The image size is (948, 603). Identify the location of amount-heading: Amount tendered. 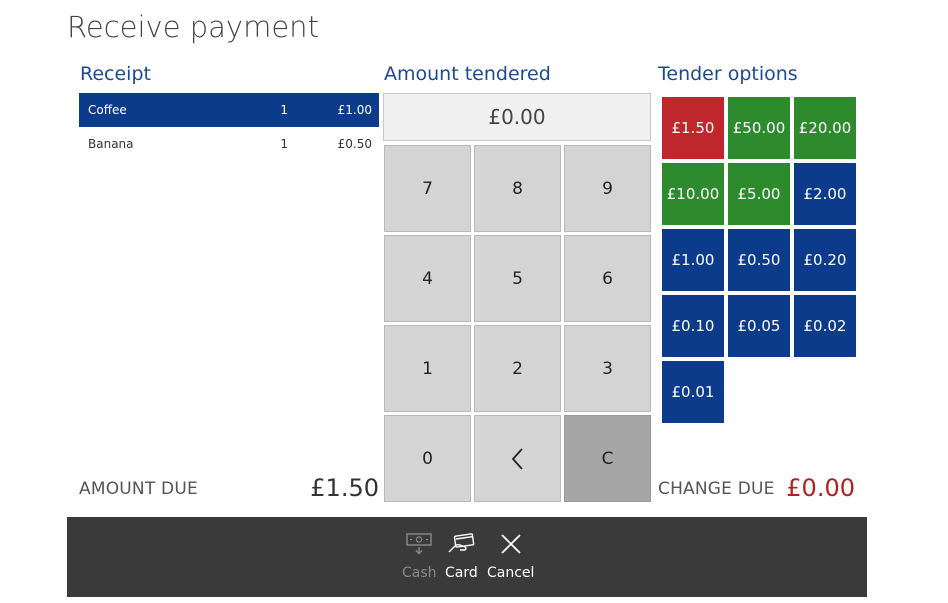
(467, 74).